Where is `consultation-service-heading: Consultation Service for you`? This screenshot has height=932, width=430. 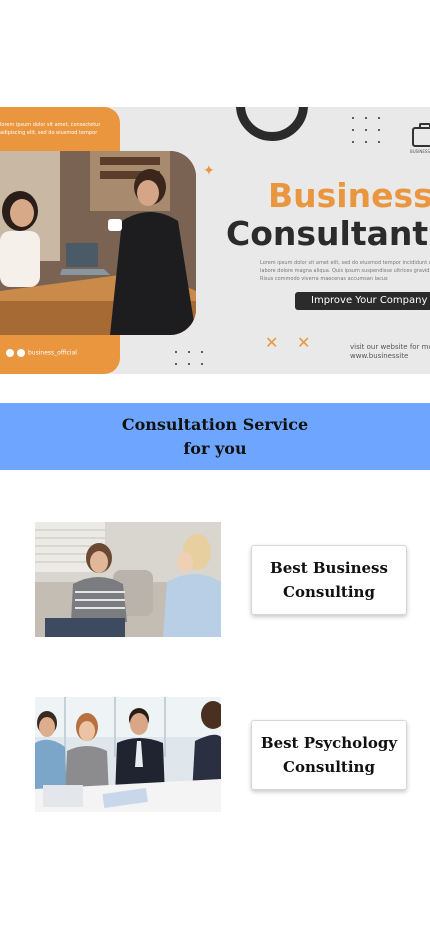
consultation-service-heading: Consultation Service for you is located at coordinates (215, 436).